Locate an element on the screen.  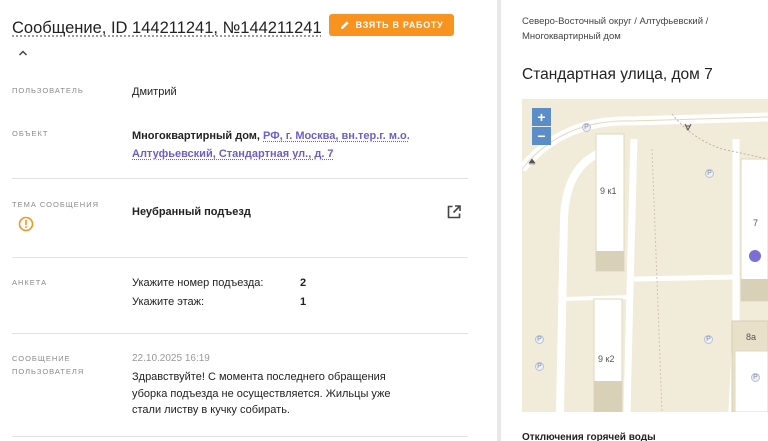
form-question: Укажите этаж: is located at coordinates (168, 302).